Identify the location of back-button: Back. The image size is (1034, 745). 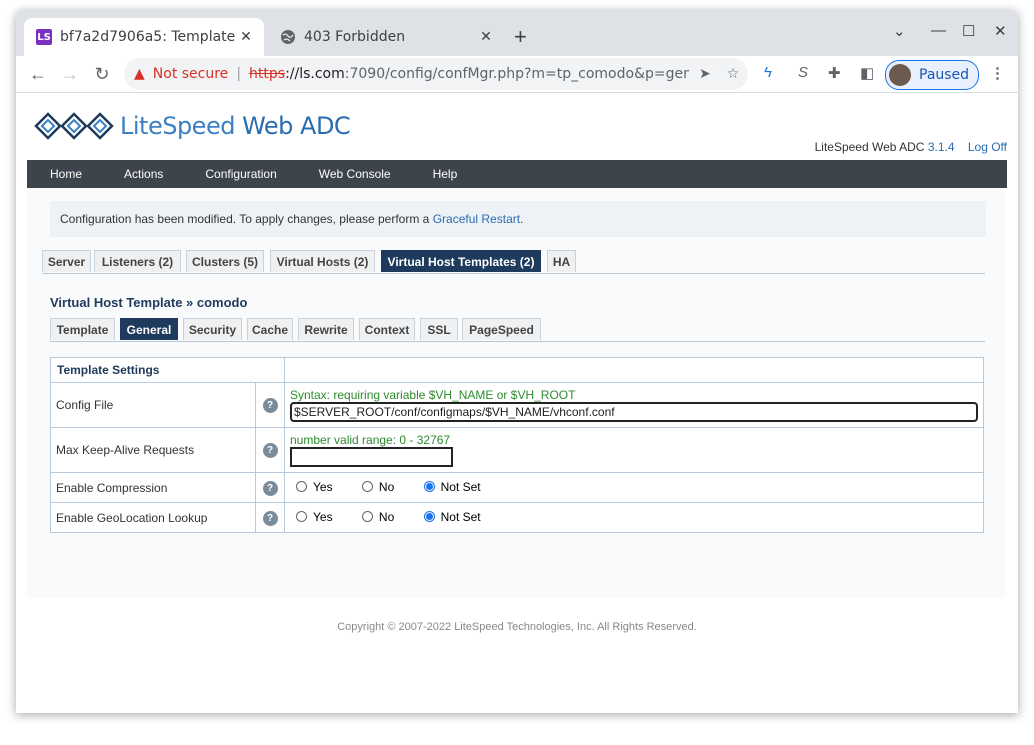
(962, 370).